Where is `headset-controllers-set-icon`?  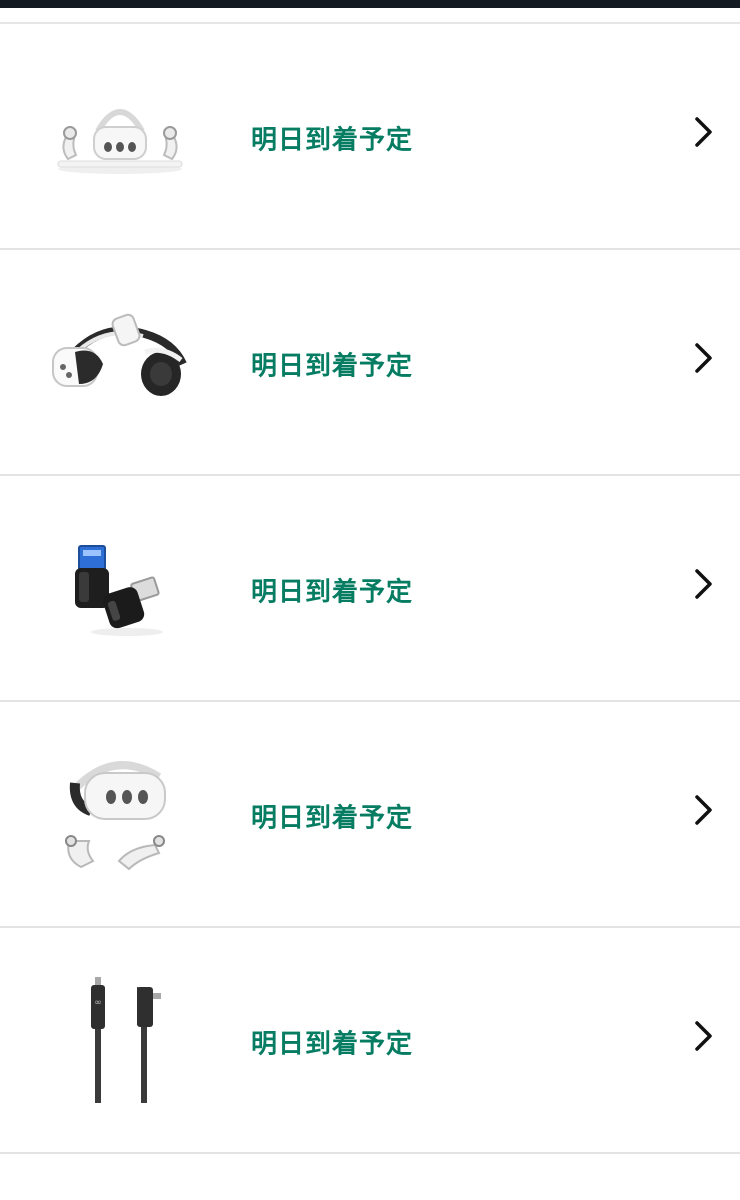
headset-controllers-set-icon is located at coordinates (120, 814).